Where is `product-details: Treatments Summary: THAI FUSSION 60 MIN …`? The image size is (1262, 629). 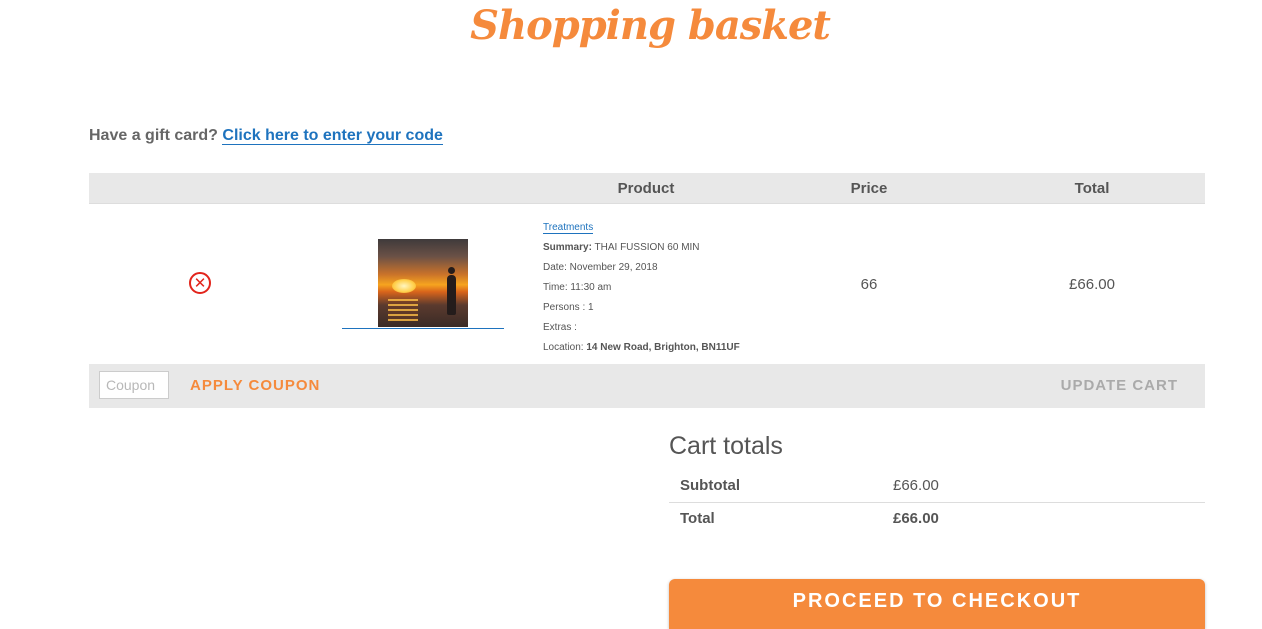
product-details: Treatments Summary: THAI FUSSION 60 MIN … is located at coordinates (641, 288).